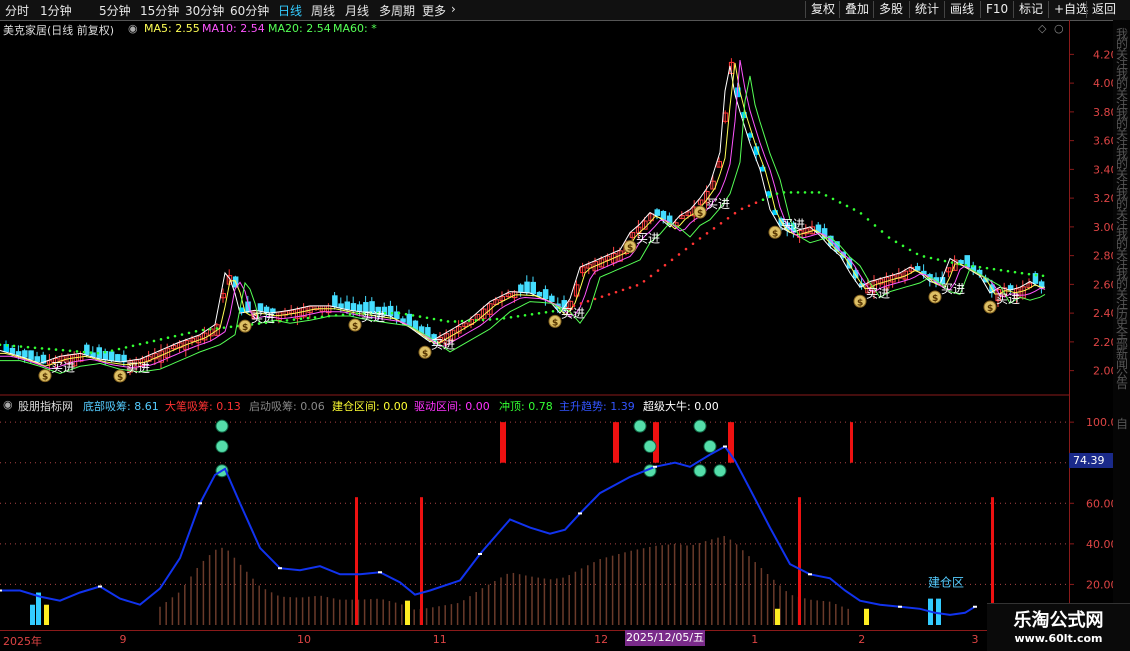 The image size is (1130, 651). Describe the element at coordinates (1121, 325) in the screenshot. I see `right-sidebar: 自我的关注我的关注我的关注我的关注我的关注我的关注我的关注历史全部新闻公告` at that location.